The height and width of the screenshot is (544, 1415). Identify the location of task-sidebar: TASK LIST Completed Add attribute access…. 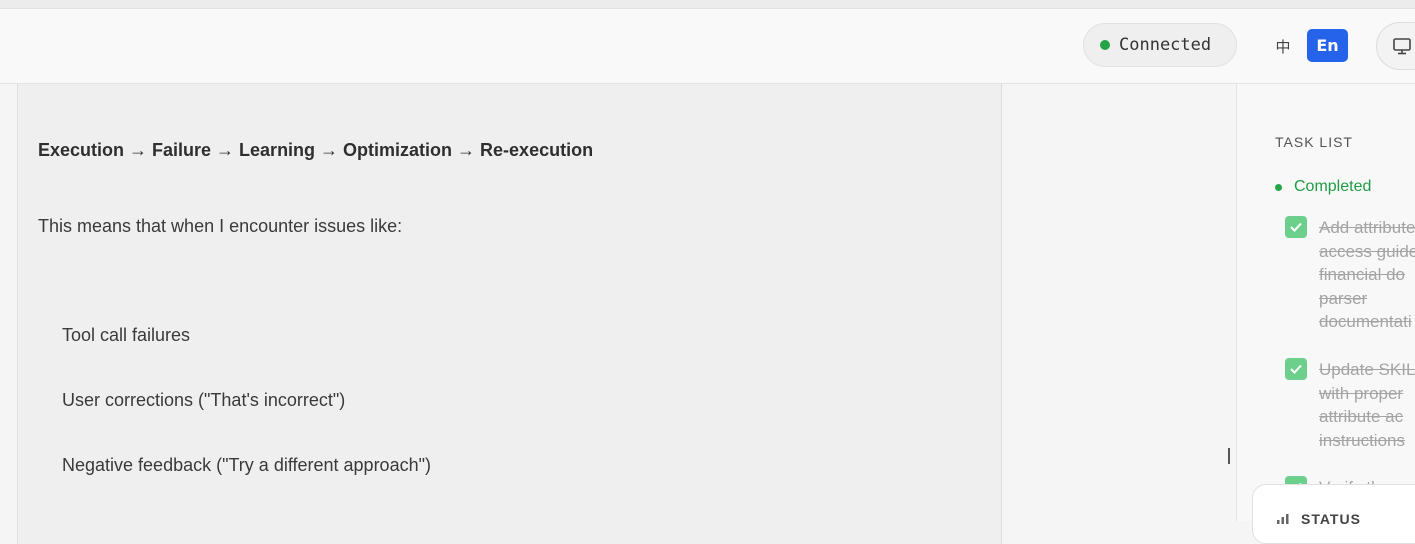
(1325, 302).